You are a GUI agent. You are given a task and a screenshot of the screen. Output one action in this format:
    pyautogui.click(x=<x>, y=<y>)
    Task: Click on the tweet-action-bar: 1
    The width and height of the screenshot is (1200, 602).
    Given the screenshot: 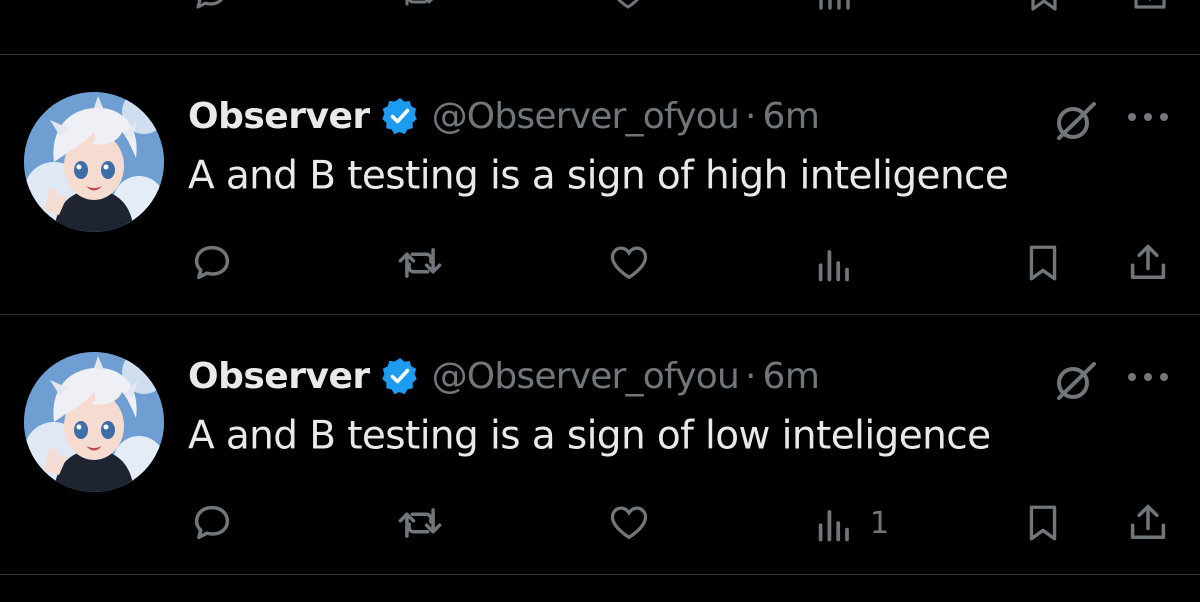 What is the action you would take?
    pyautogui.click(x=600, y=523)
    